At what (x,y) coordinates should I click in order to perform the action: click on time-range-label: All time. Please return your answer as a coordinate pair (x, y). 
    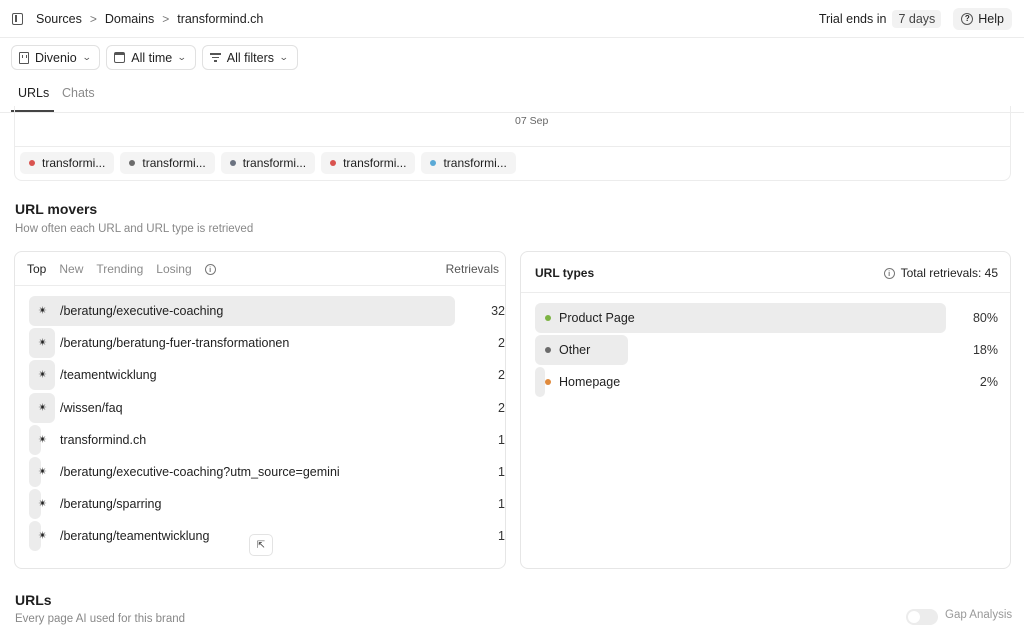
    Looking at the image, I should click on (152, 57).